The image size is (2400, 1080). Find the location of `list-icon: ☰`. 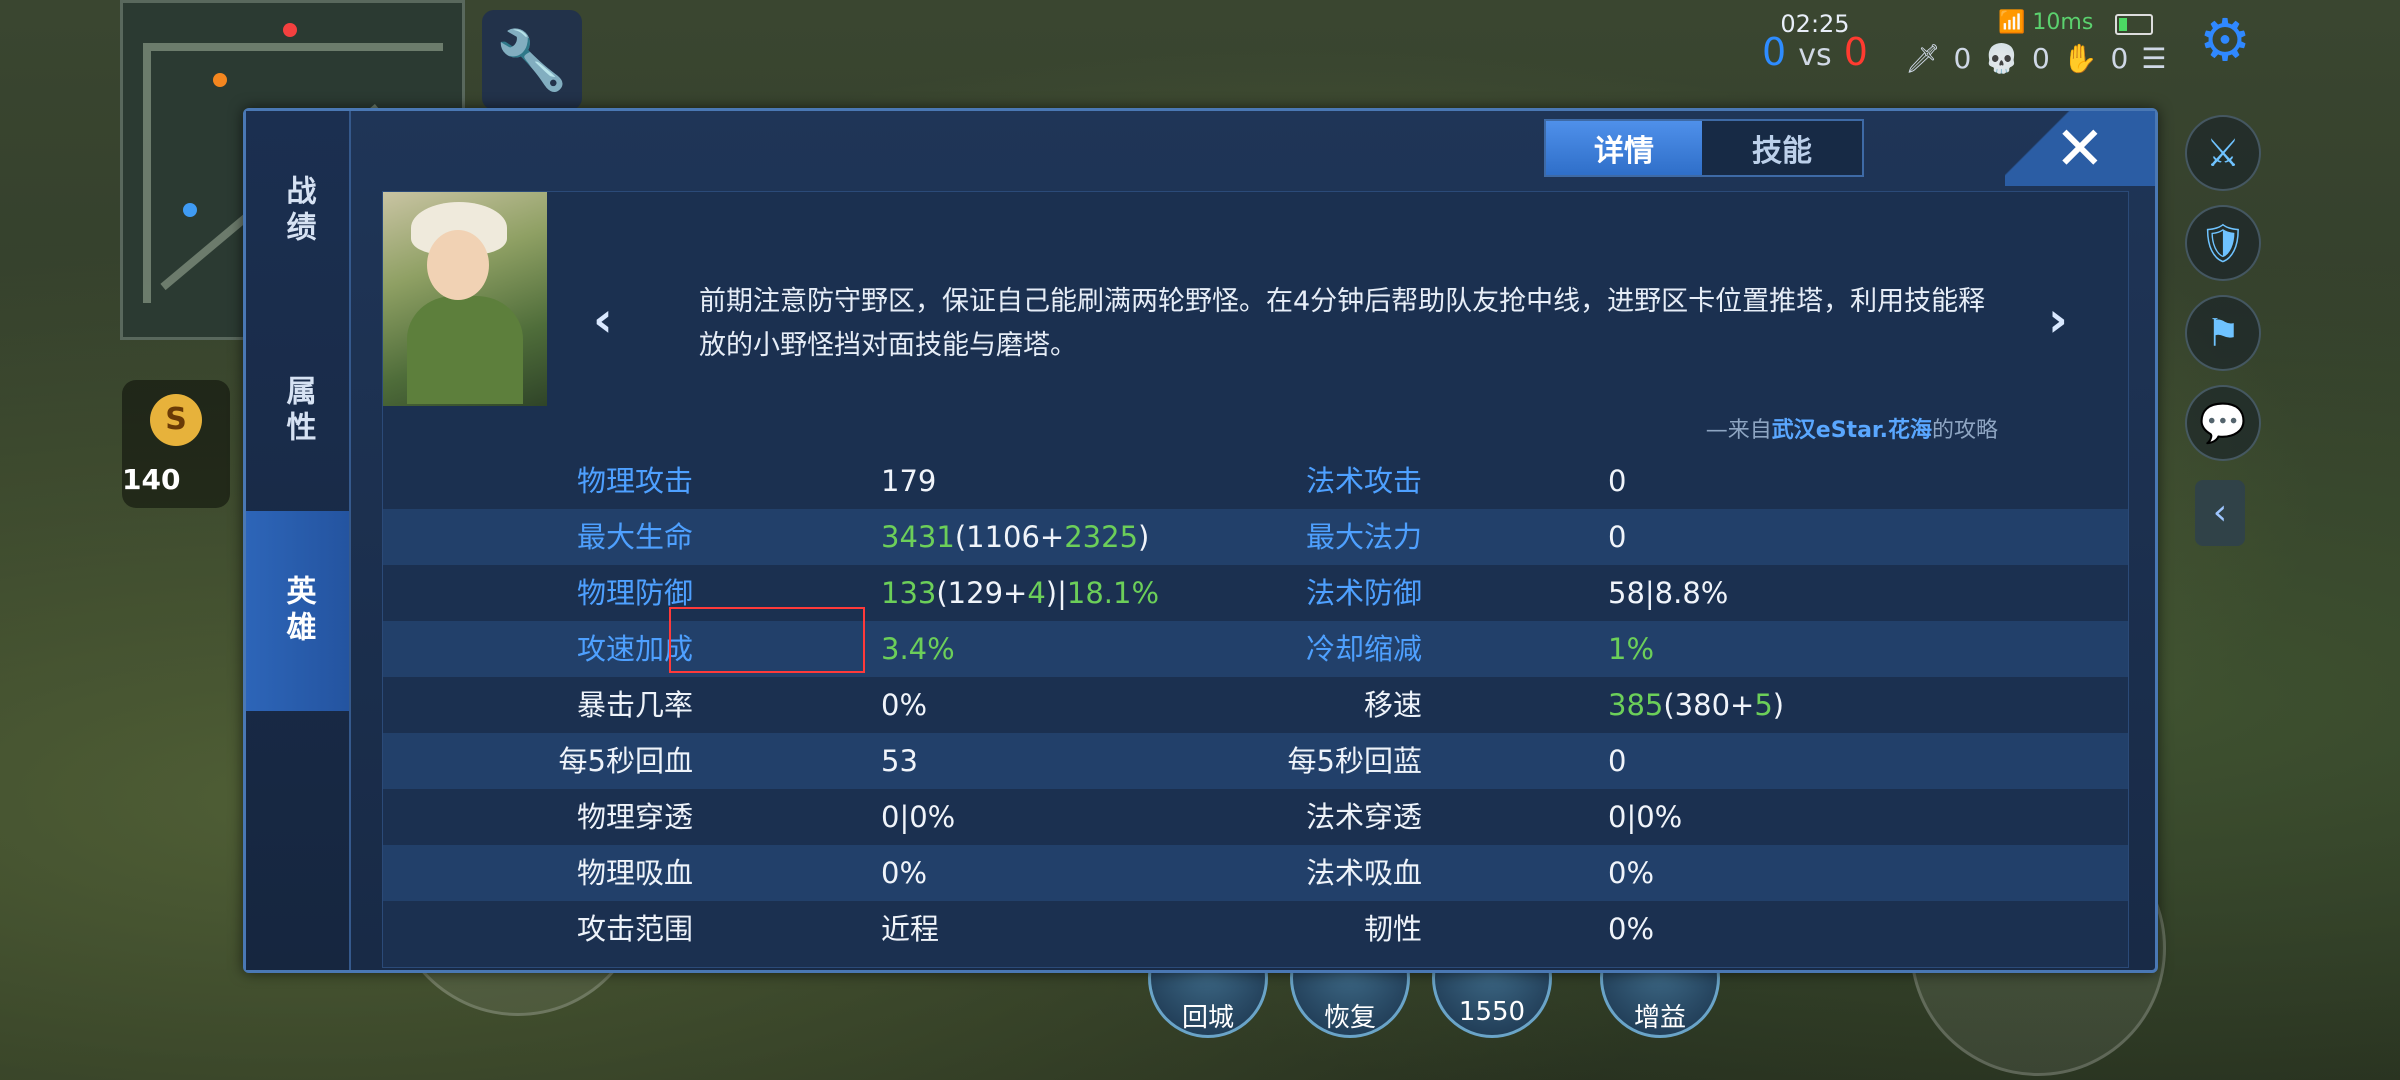

list-icon: ☰ is located at coordinates (2155, 58).